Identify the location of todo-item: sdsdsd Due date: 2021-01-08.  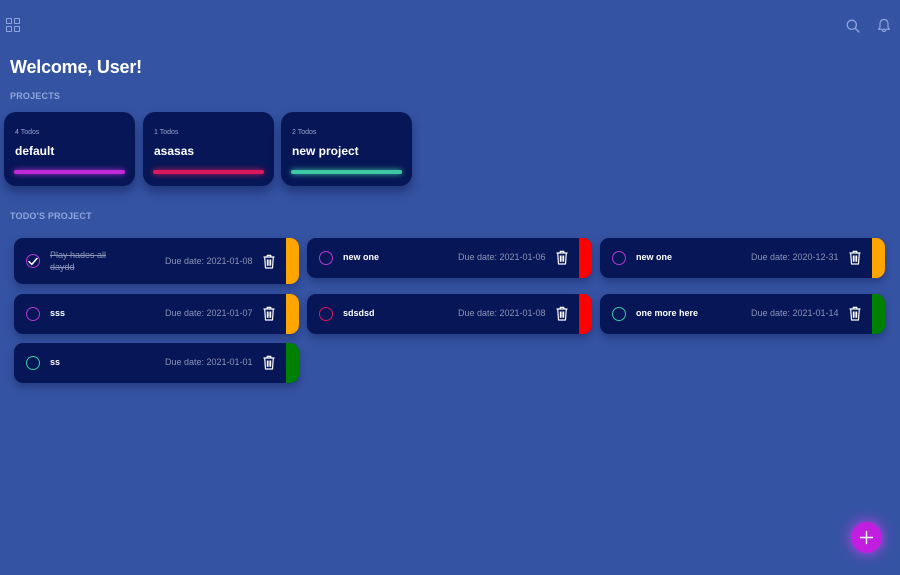
(449, 314).